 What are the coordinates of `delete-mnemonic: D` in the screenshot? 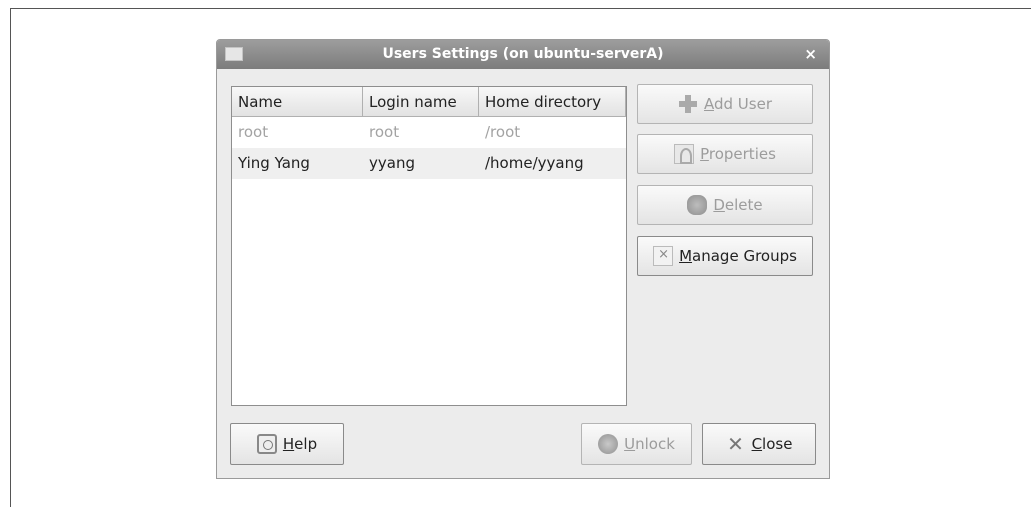 It's located at (719, 205).